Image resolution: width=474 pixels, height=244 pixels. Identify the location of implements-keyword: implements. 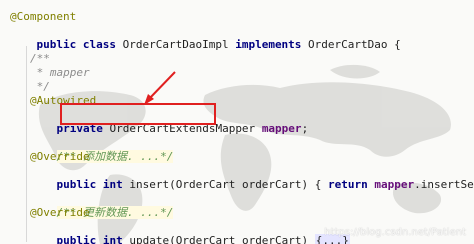
(268, 44).